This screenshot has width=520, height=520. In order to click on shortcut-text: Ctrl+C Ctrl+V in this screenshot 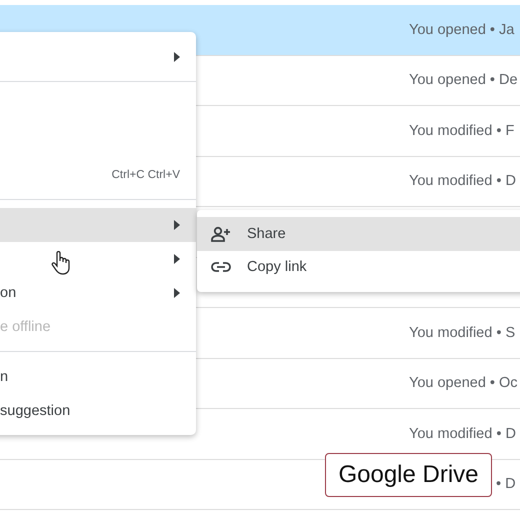, I will do `click(146, 175)`.